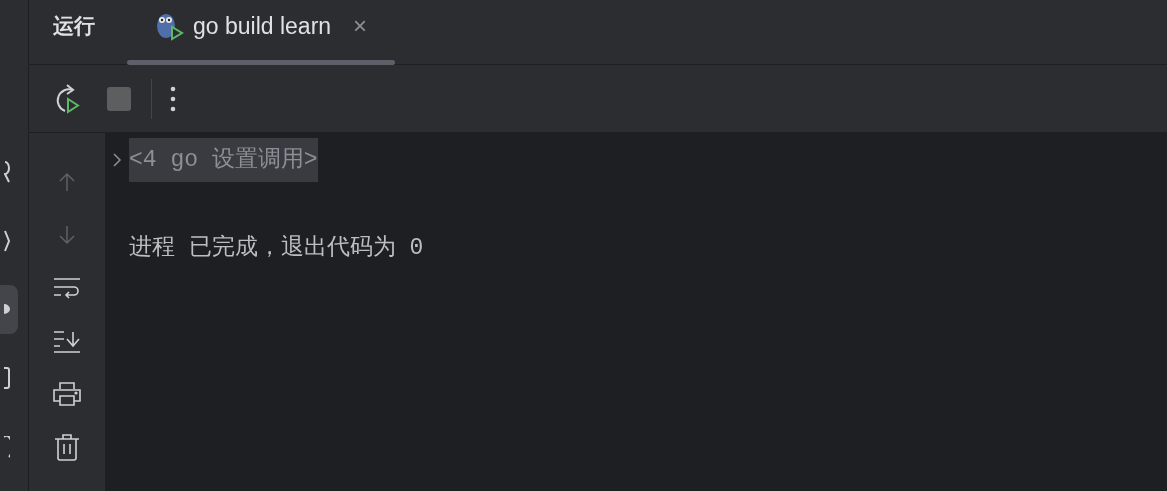 This screenshot has width=1167, height=491. I want to click on panel-title: 运行, so click(74, 26).